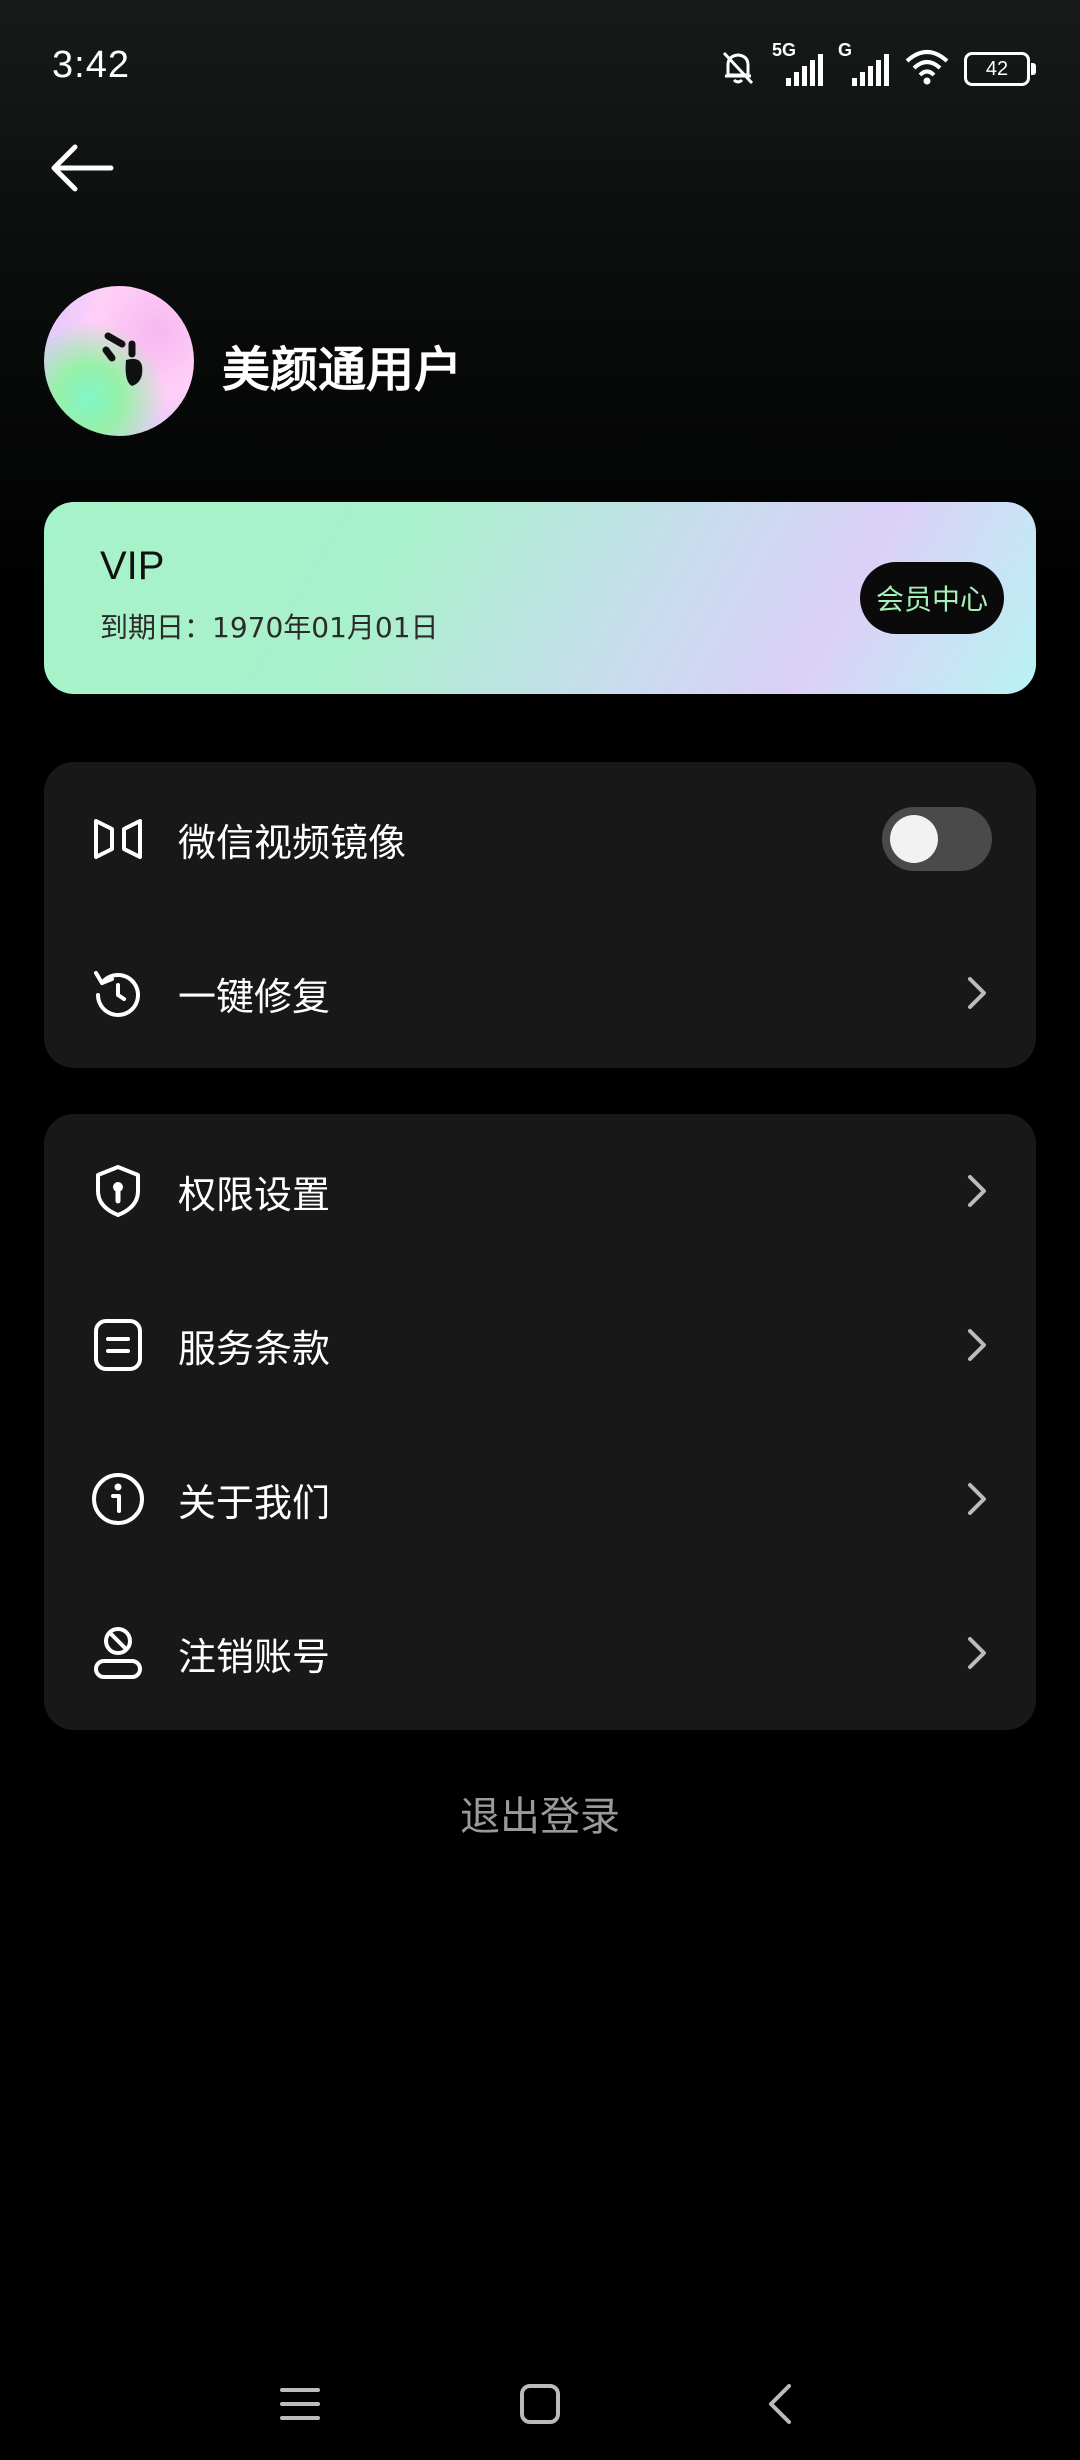 The width and height of the screenshot is (1080, 2460). I want to click on setting-label: 关于我们, so click(254, 1502).